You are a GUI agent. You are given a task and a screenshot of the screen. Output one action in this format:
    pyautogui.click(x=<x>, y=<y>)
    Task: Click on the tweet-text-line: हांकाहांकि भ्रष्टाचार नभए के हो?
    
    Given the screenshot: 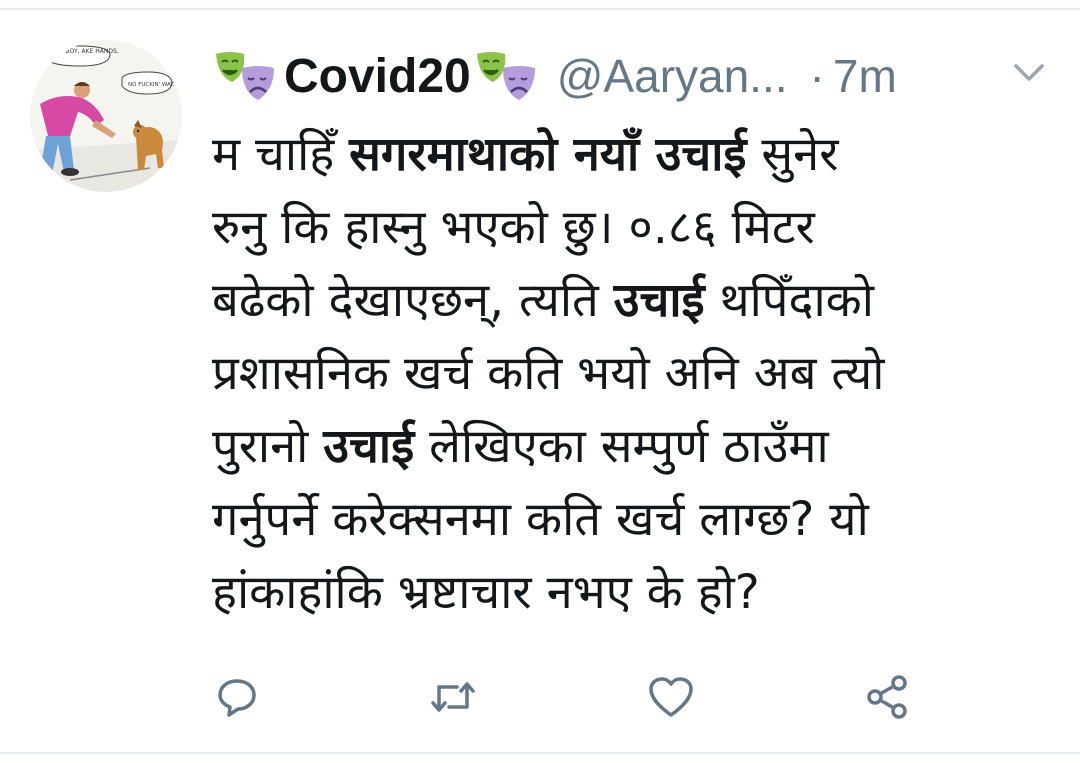 What is the action you would take?
    pyautogui.click(x=627, y=592)
    